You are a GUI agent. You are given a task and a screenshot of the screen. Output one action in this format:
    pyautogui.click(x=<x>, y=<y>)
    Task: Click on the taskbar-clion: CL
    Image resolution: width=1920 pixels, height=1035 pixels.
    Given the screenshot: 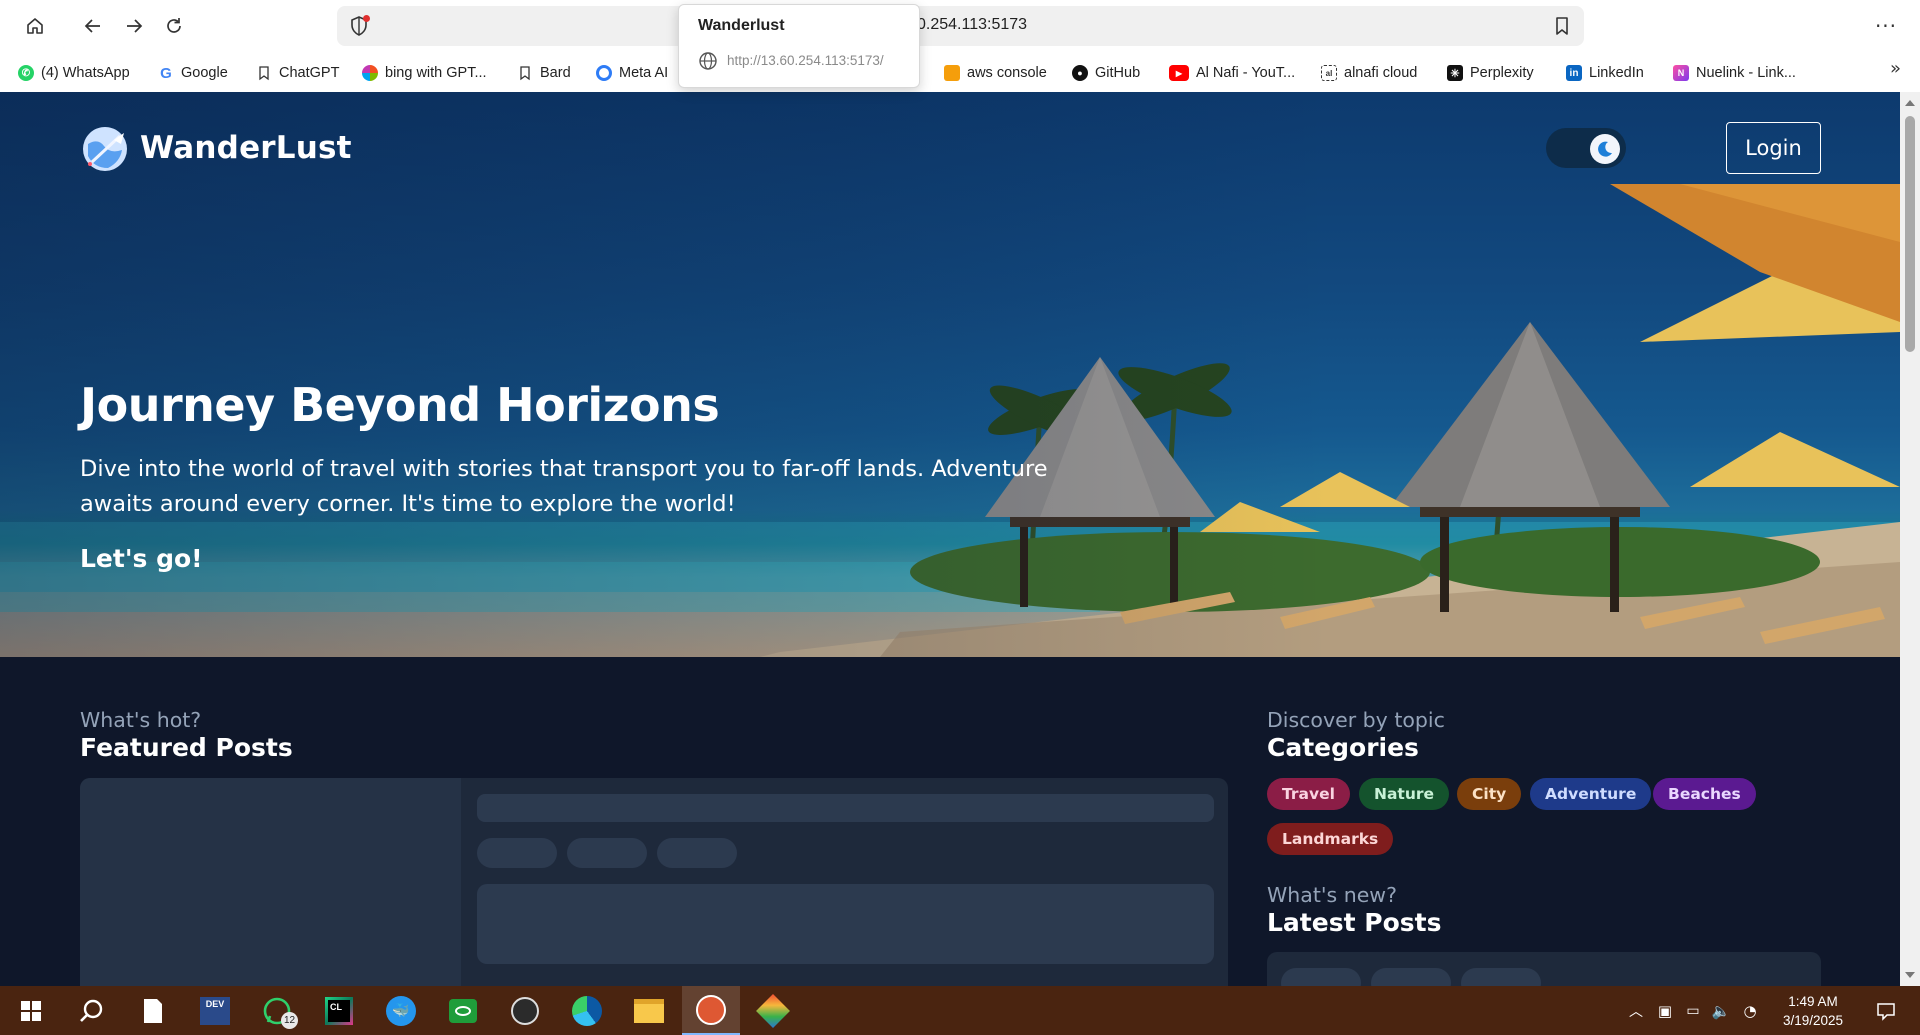 What is the action you would take?
    pyautogui.click(x=339, y=1010)
    